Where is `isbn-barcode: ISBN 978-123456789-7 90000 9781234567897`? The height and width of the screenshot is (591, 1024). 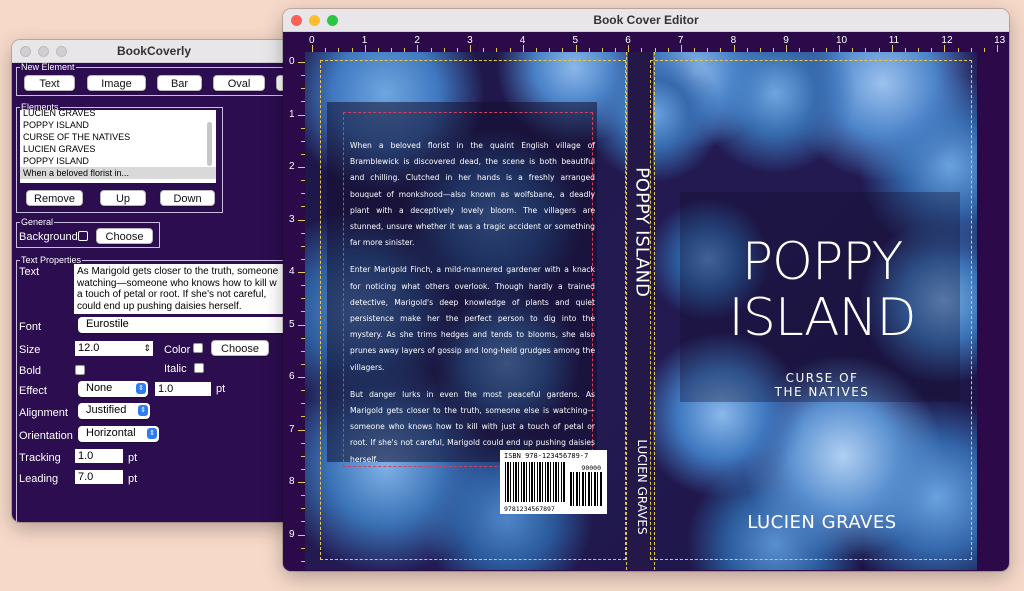
isbn-barcode: ISBN 978-123456789-7 90000 9781234567897 is located at coordinates (553, 482).